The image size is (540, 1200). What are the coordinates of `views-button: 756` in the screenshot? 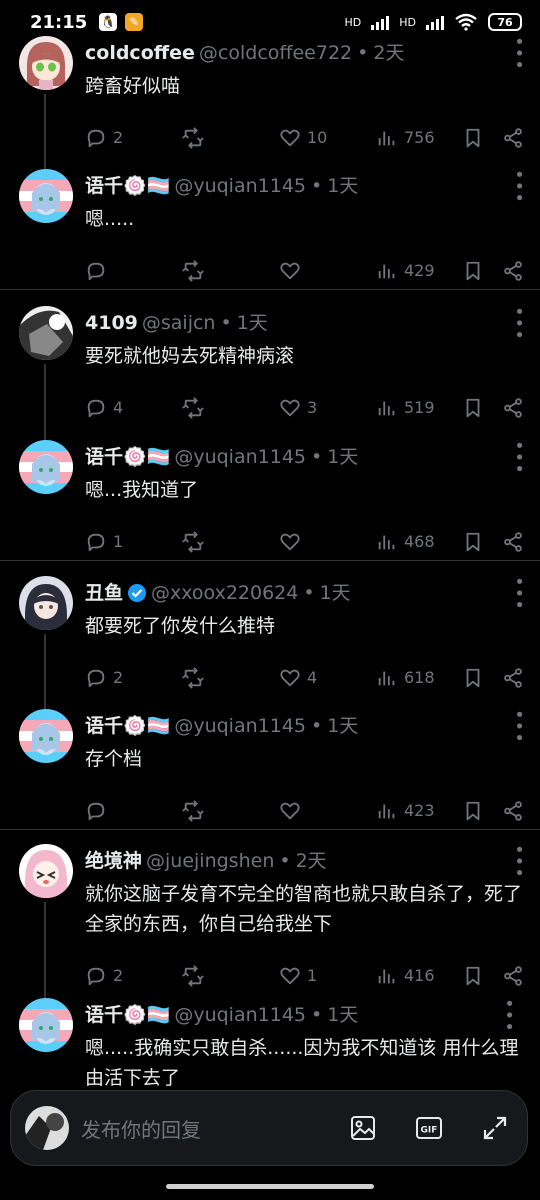 It's located at (419, 138).